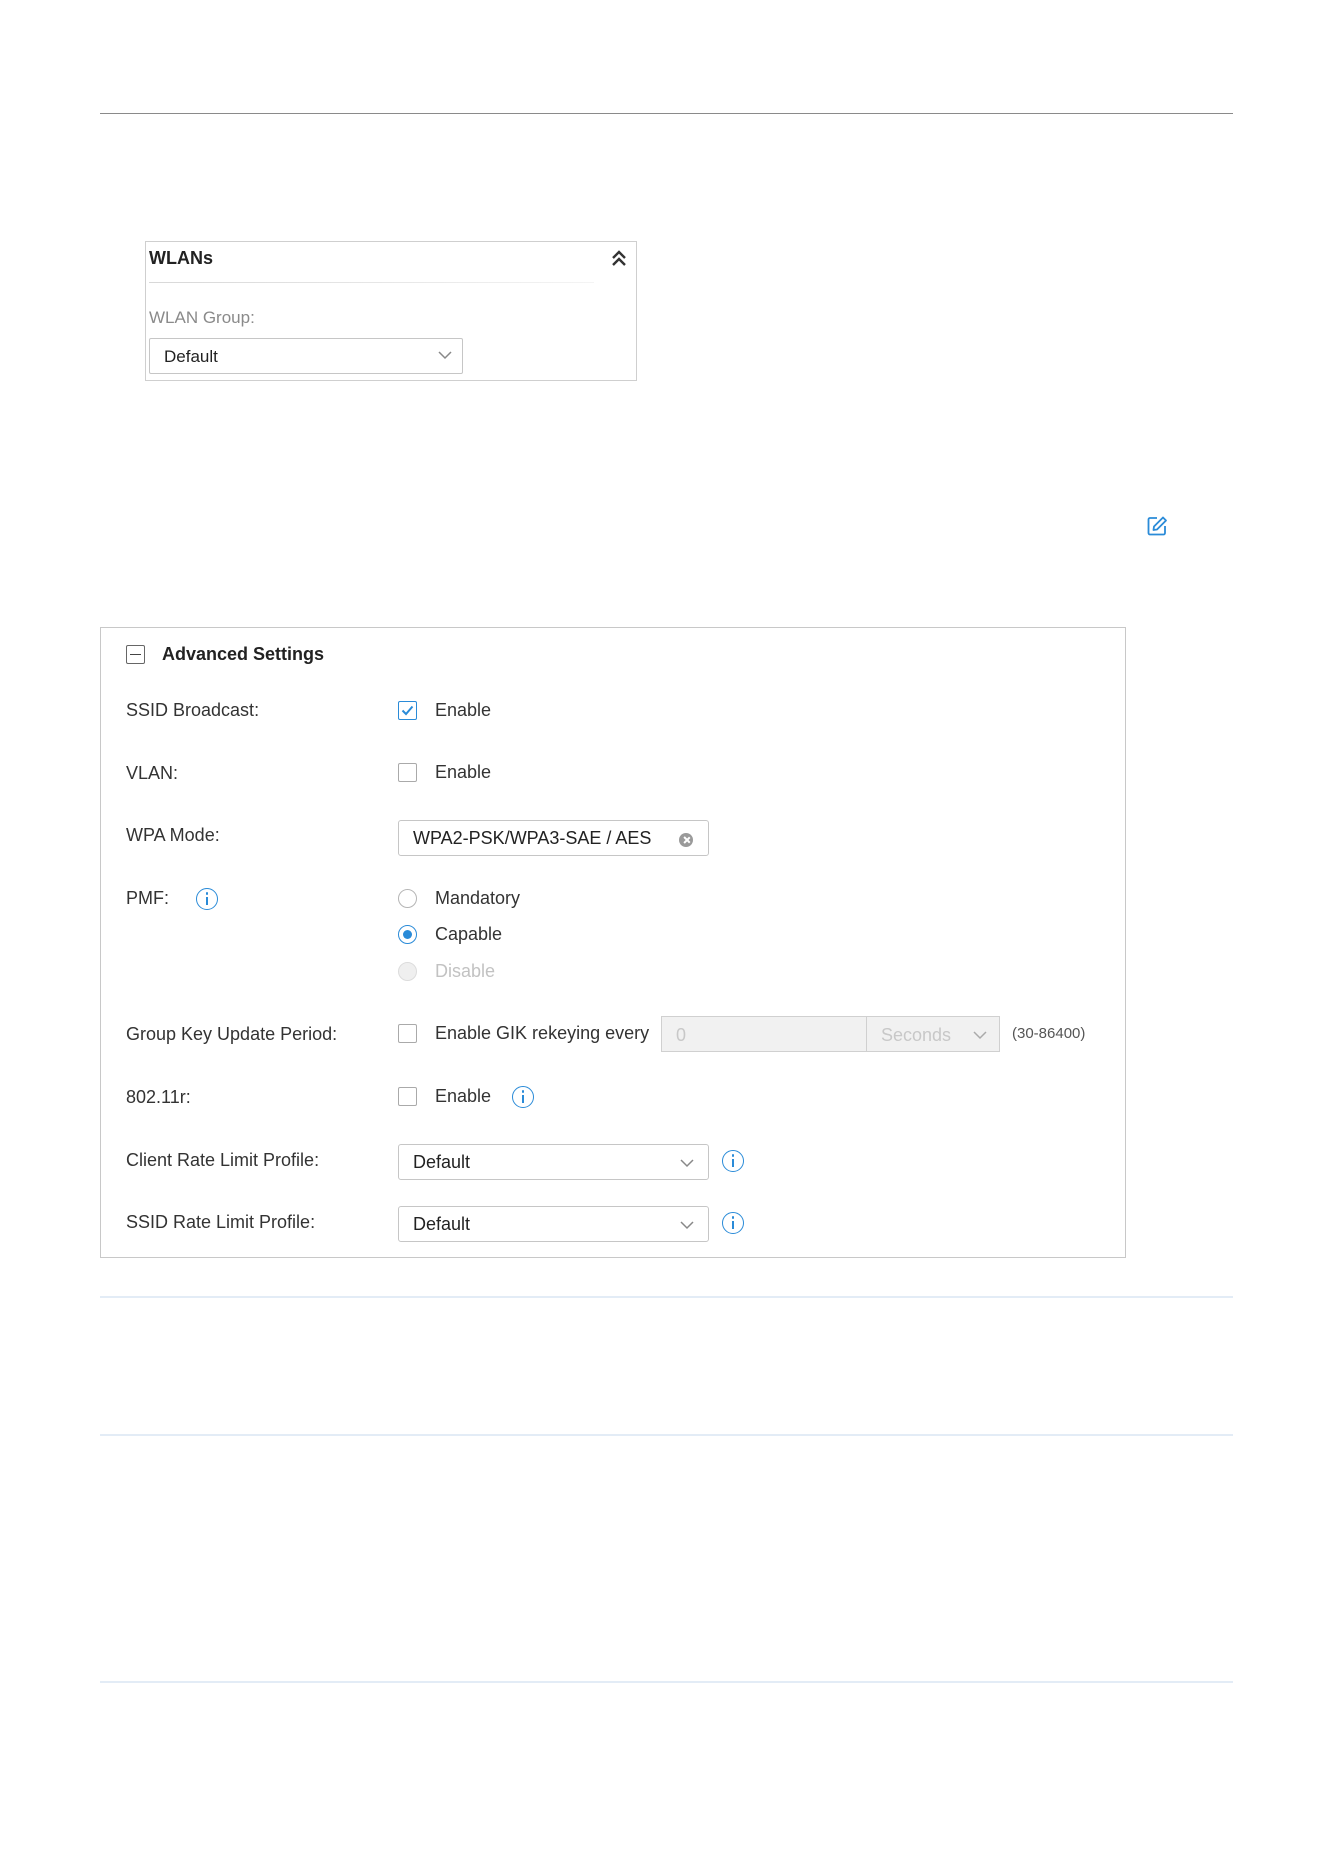 The width and height of the screenshot is (1324, 1872). I want to click on ssid-broadcast-checkbox, so click(407, 710).